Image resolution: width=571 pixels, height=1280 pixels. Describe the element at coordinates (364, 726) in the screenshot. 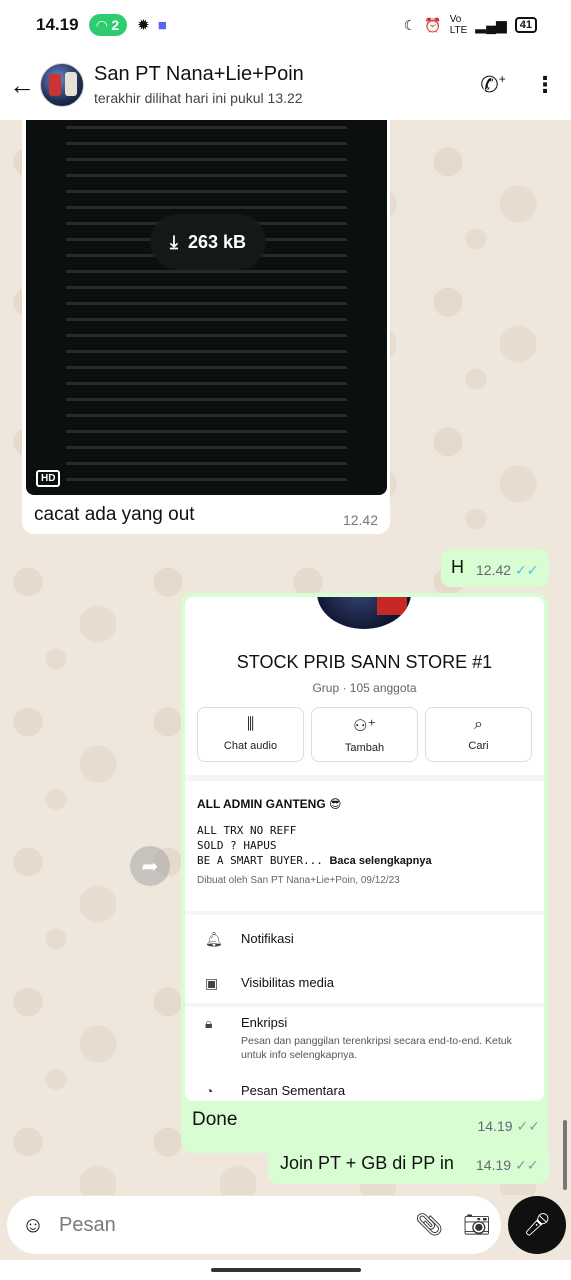

I see `add-person-icon: ⚇⁺` at that location.